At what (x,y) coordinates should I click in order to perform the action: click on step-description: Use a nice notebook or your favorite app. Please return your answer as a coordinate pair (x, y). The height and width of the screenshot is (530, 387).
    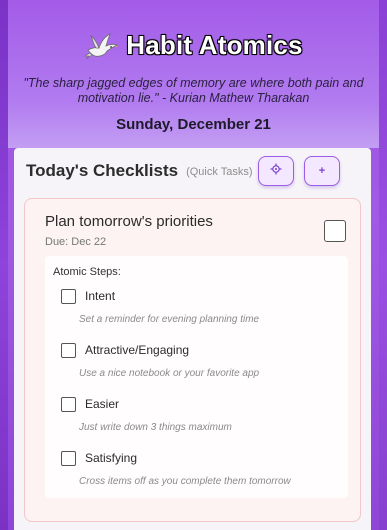
    Looking at the image, I should click on (169, 373).